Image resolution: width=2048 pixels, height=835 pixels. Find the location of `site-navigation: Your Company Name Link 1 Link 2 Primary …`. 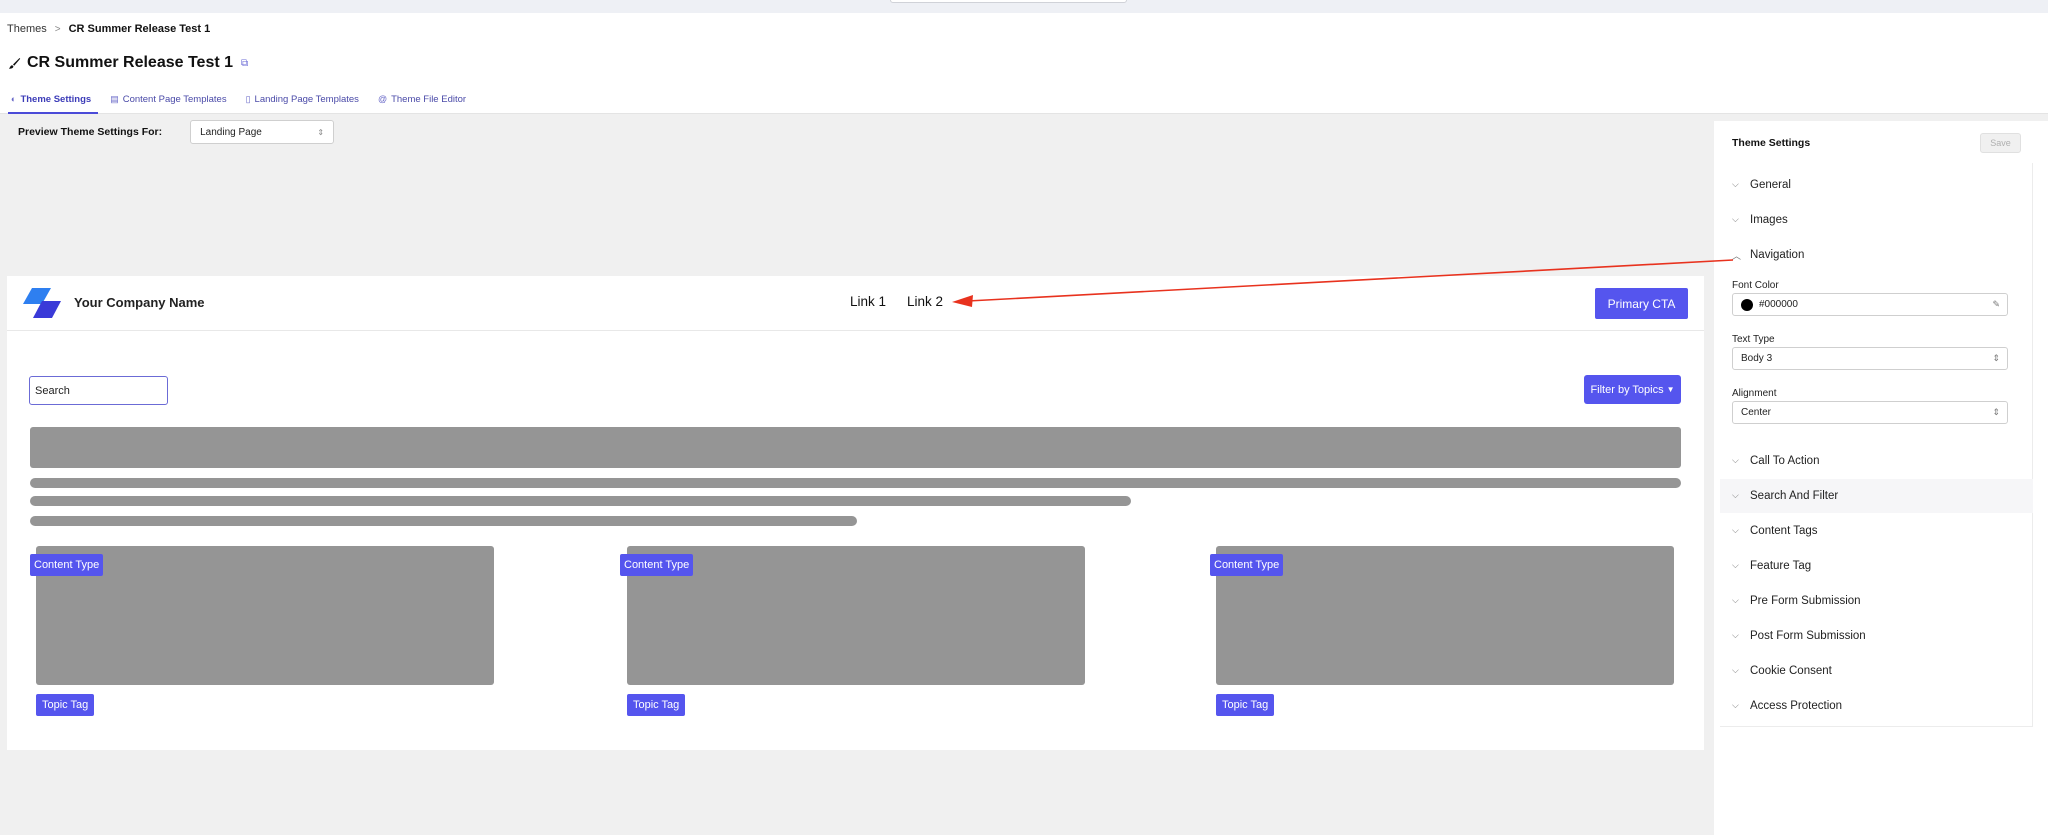

site-navigation: Your Company Name Link 1 Link 2 Primary … is located at coordinates (855, 303).